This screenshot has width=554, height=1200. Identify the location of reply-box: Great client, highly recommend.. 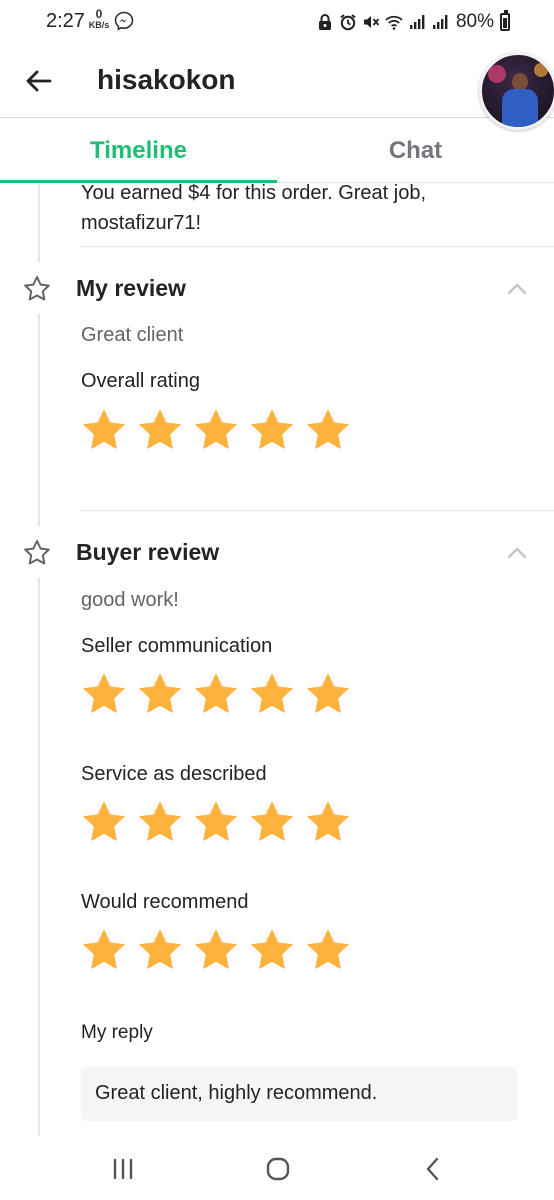
(299, 1094).